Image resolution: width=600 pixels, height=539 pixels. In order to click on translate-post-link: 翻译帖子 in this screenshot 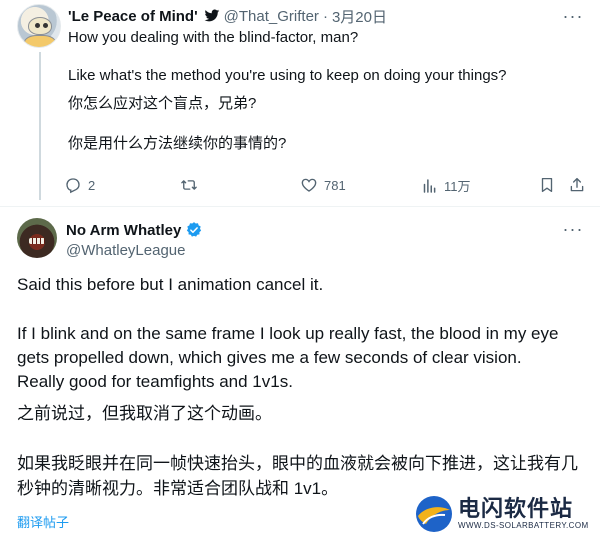, I will do `click(43, 521)`.